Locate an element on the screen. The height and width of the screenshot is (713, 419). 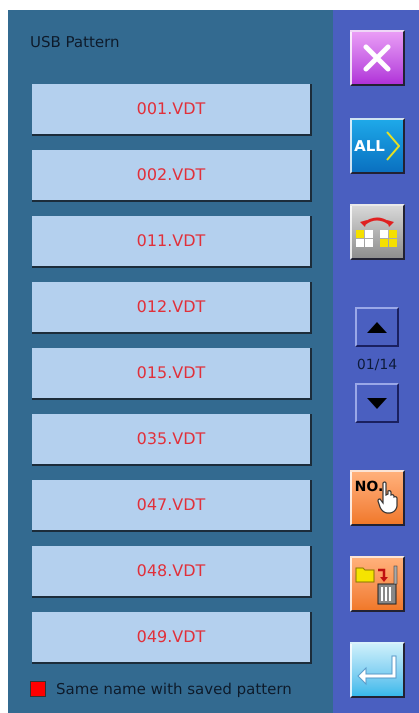
pattern-file-button: 001.VDT is located at coordinates (172, 110).